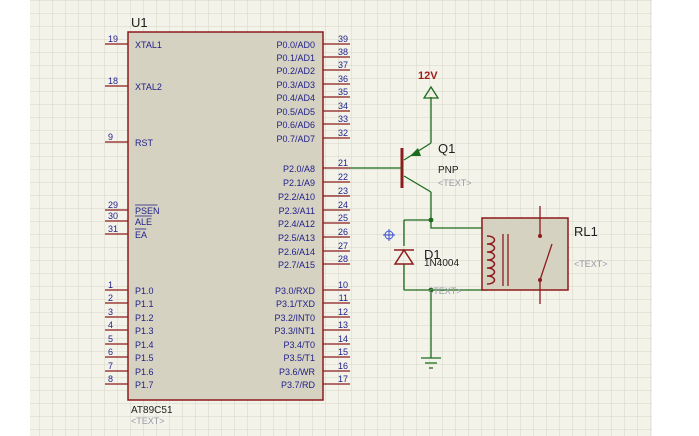 The image size is (699, 436). I want to click on pin-name: P3.7/RD, so click(298, 385).